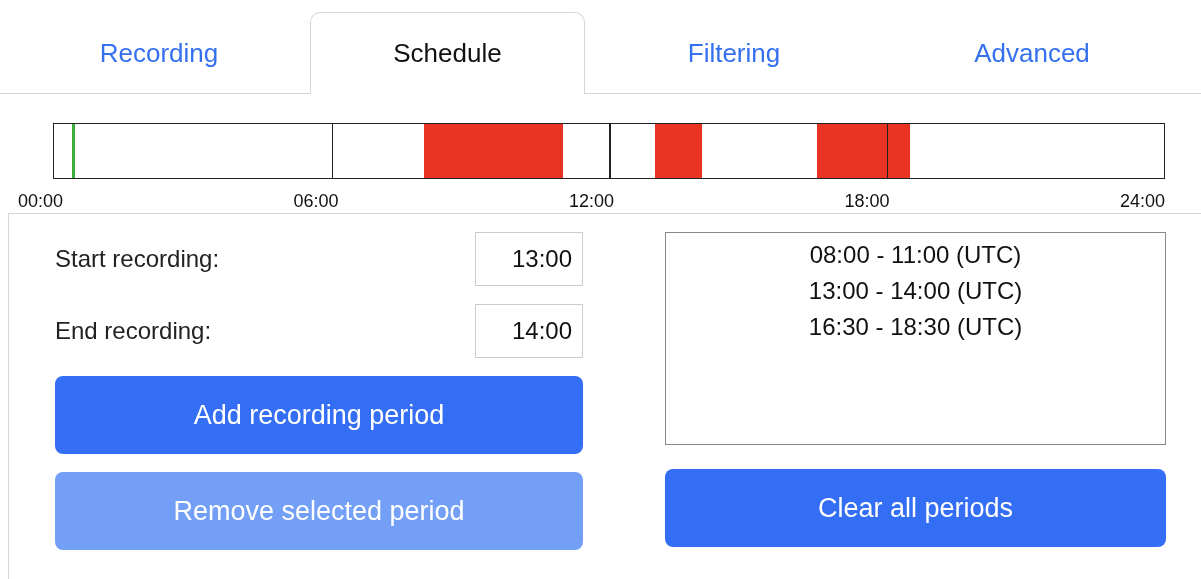  What do you see at coordinates (734, 53) in the screenshot?
I see `tab: Filtering` at bounding box center [734, 53].